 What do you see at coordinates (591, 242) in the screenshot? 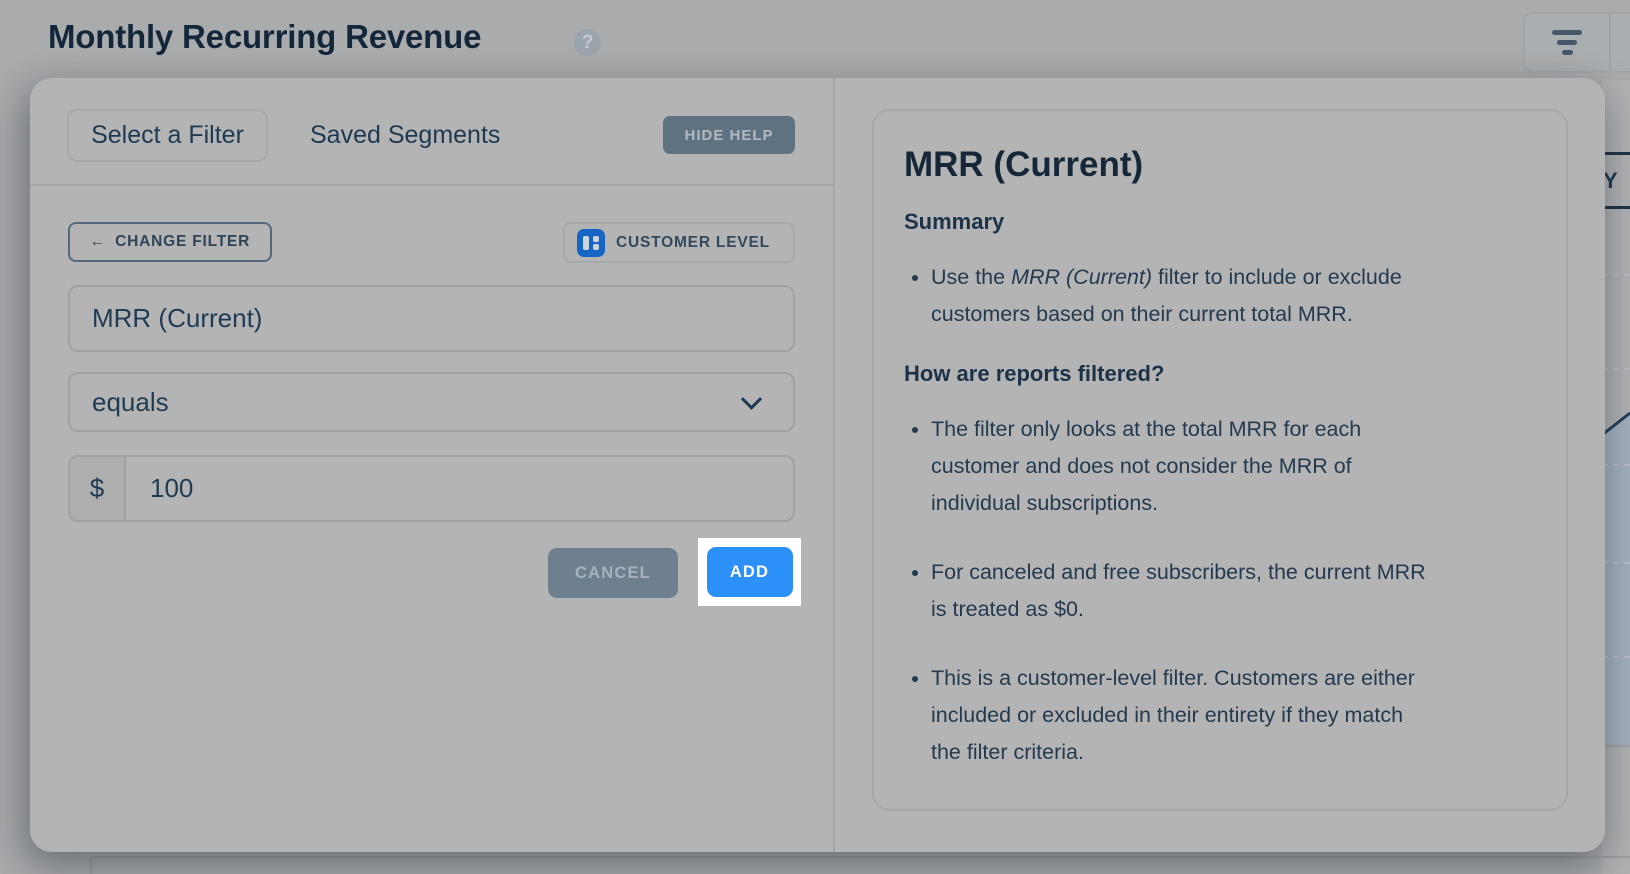
I see `customer-level-icon` at bounding box center [591, 242].